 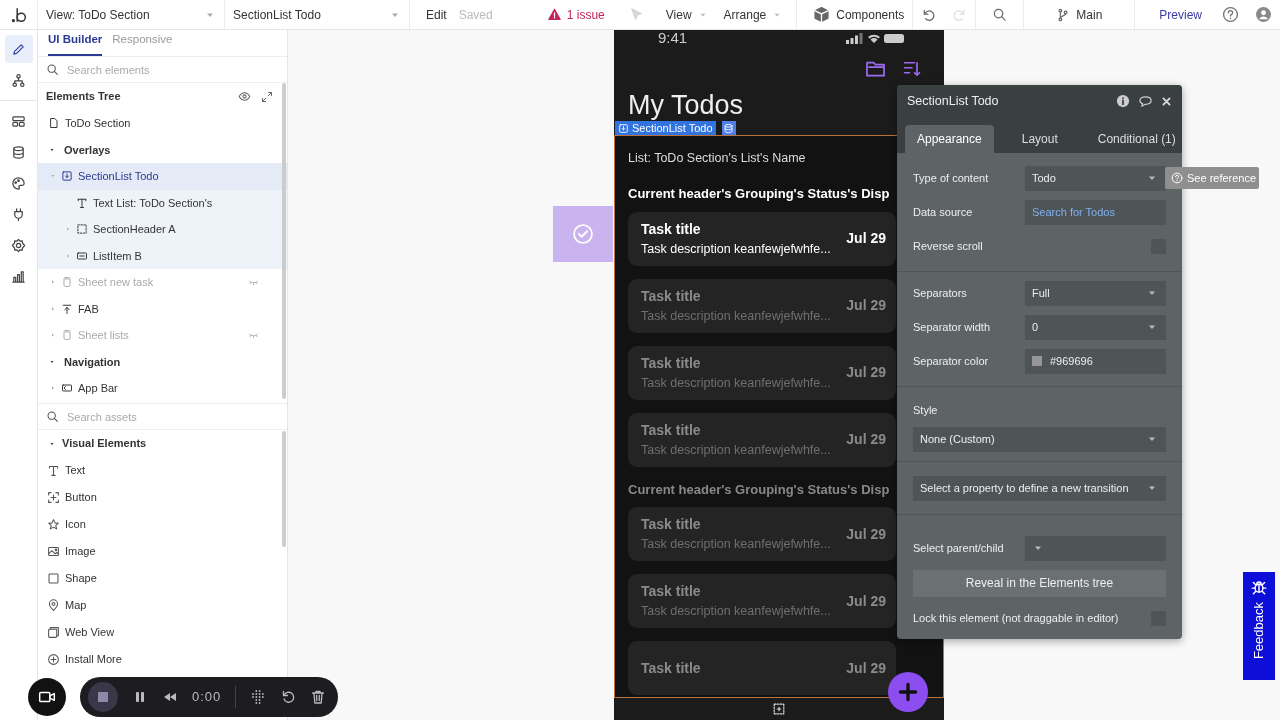 What do you see at coordinates (18, 121) in the screenshot?
I see `layout-icon` at bounding box center [18, 121].